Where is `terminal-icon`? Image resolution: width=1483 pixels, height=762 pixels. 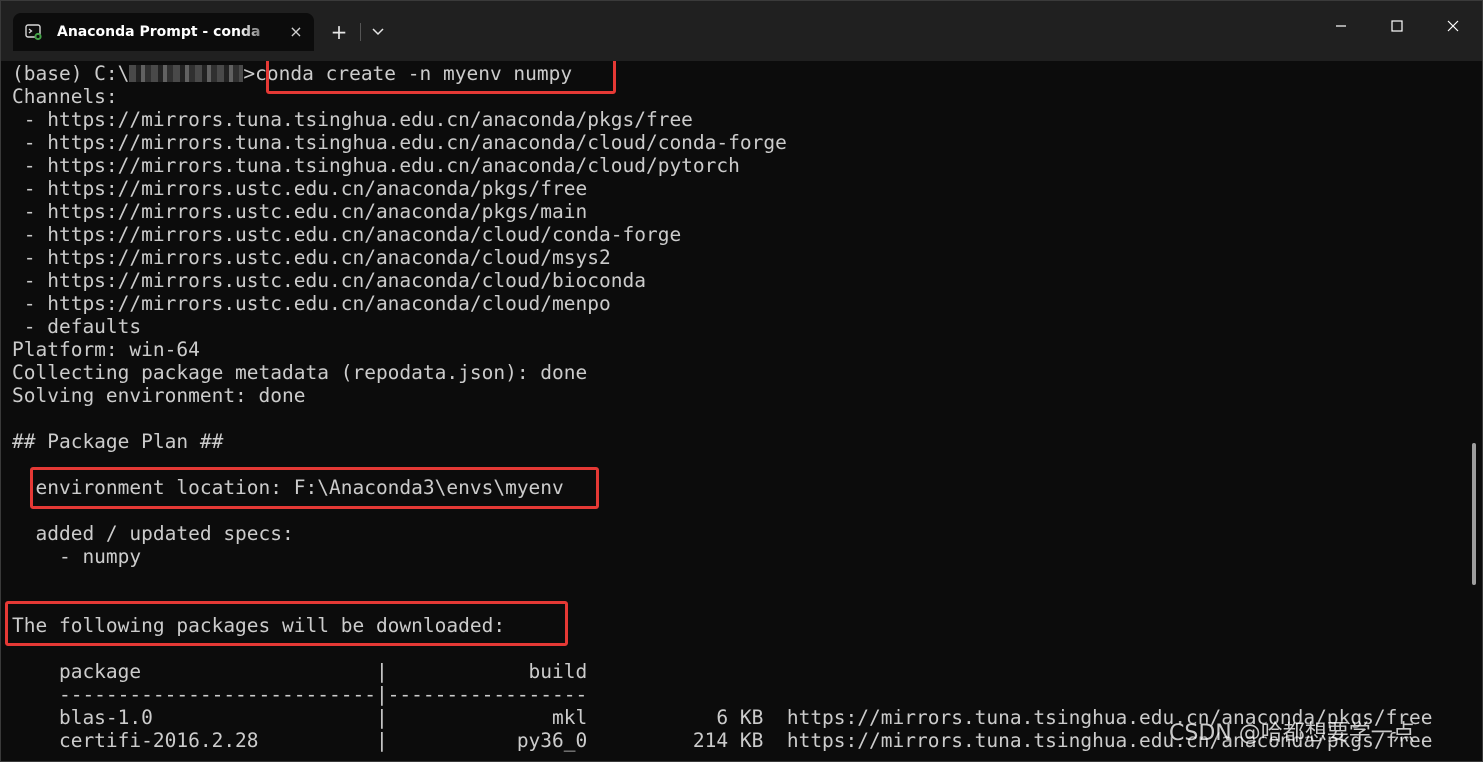 terminal-icon is located at coordinates (33, 32).